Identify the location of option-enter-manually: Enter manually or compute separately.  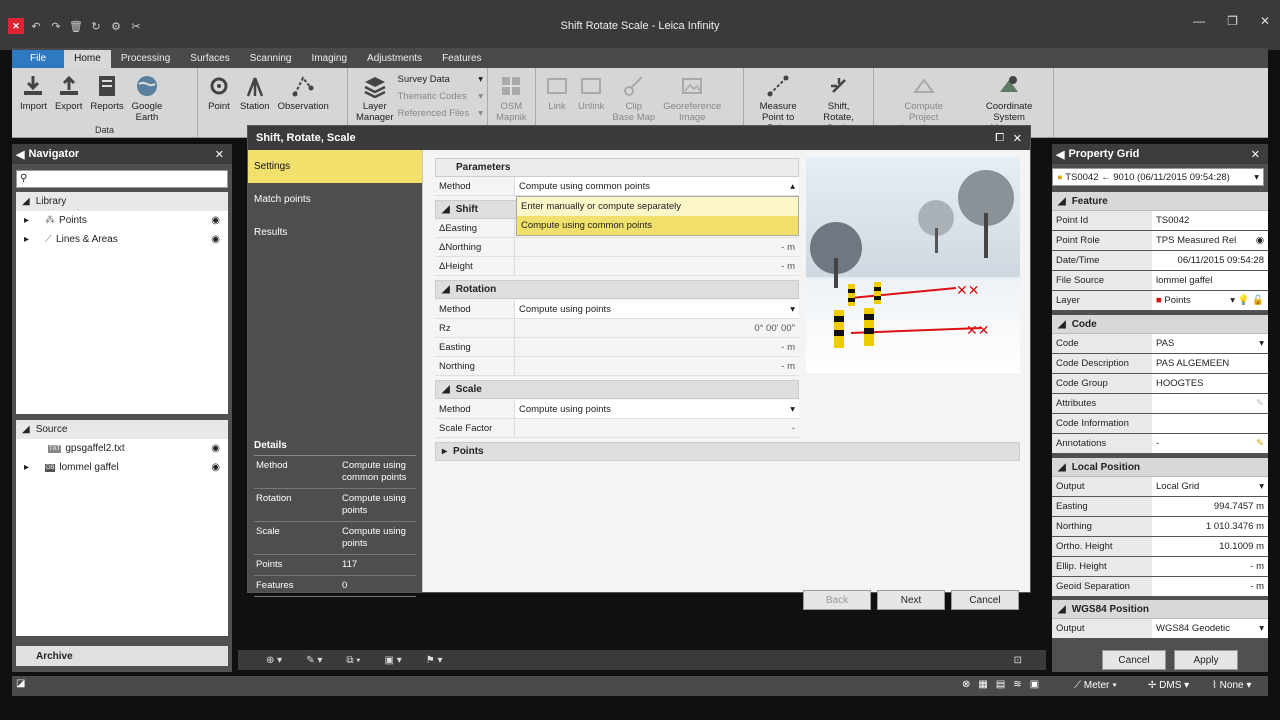
(657, 206).